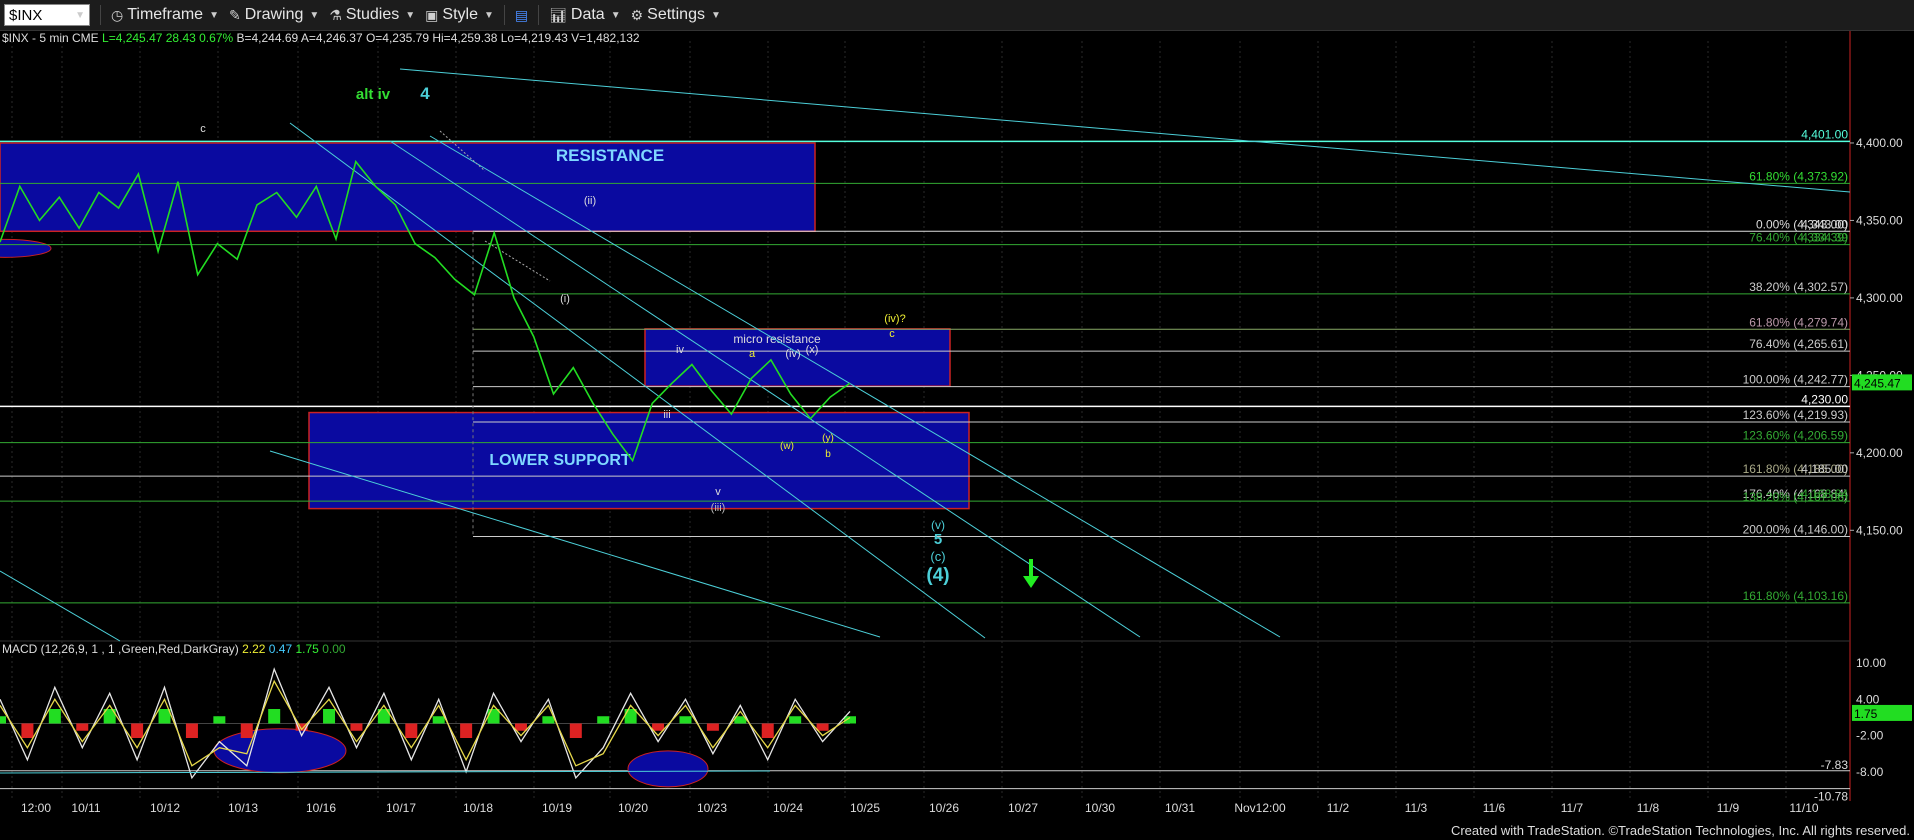  What do you see at coordinates (604, 38) in the screenshot?
I see `quote-field: V=1,482,132` at bounding box center [604, 38].